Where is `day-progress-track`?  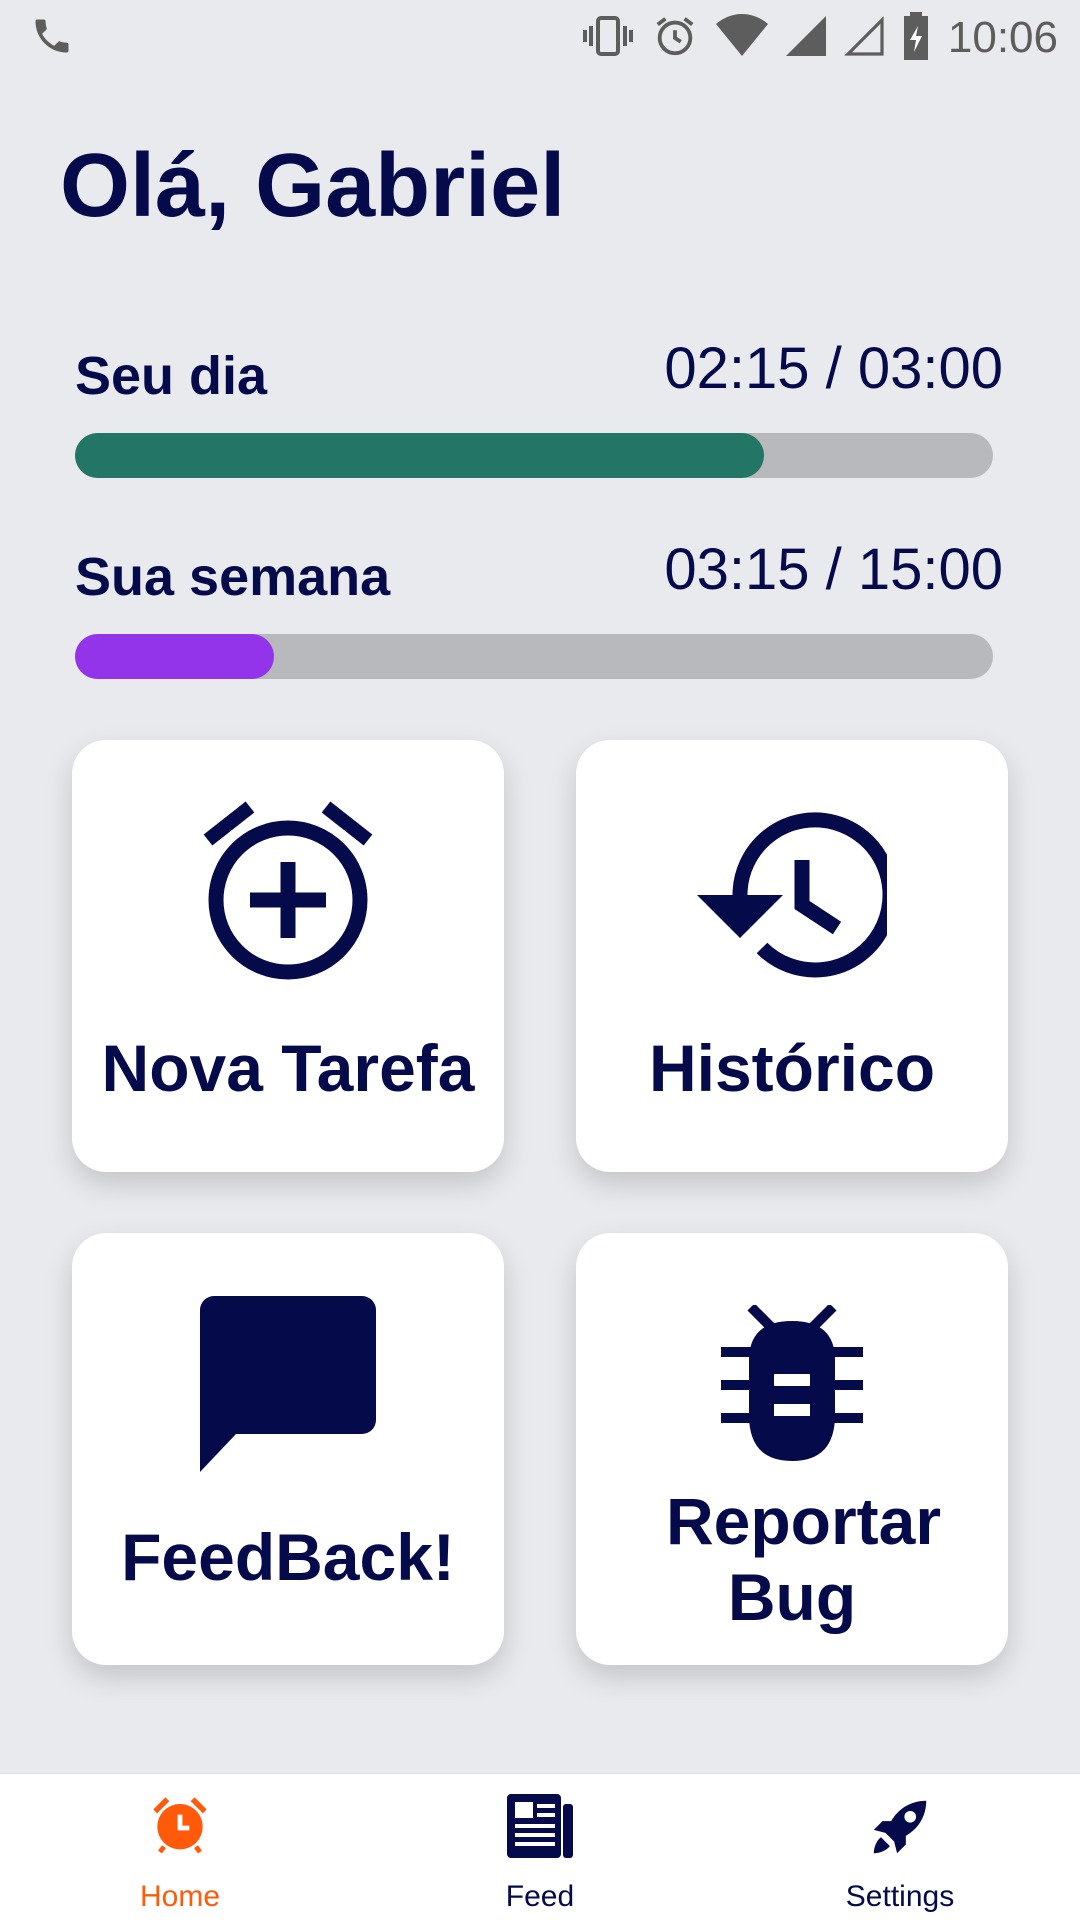
day-progress-track is located at coordinates (534, 455).